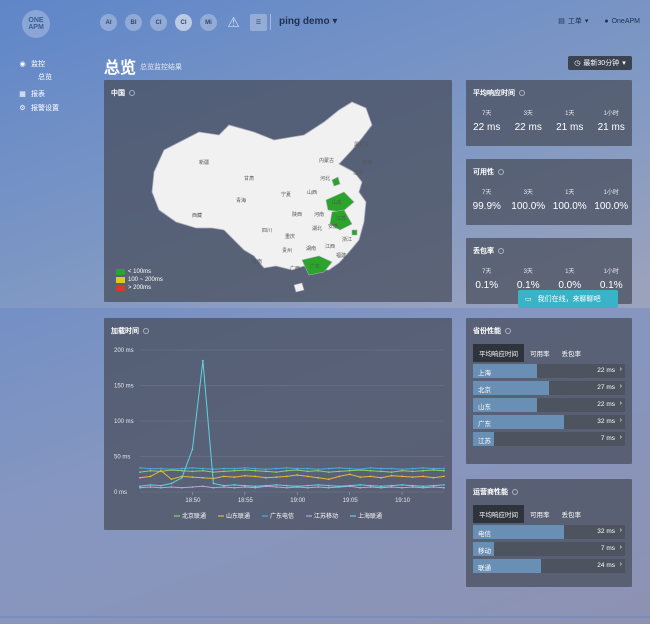 Image resolution: width=650 pixels, height=624 pixels. I want to click on perf-bar-row: 电信 32 ms ›, so click(549, 532).